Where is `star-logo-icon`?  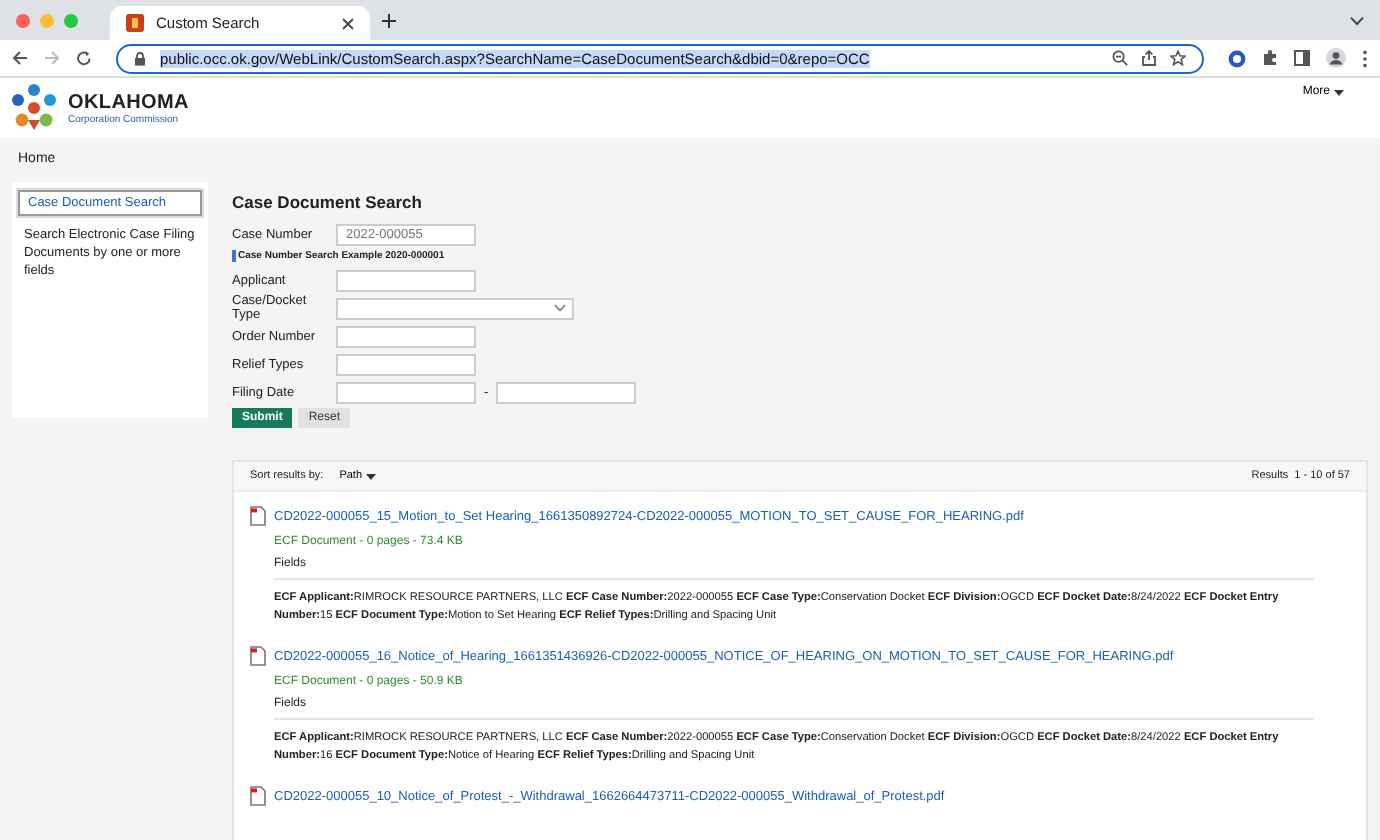 star-logo-icon is located at coordinates (34, 108).